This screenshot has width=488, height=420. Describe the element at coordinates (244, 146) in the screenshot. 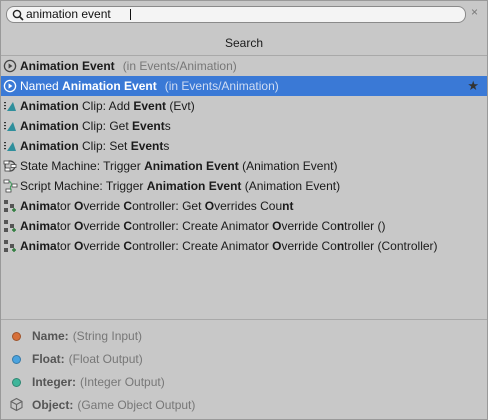

I see `result-row: Animation Clip: Set Events` at that location.